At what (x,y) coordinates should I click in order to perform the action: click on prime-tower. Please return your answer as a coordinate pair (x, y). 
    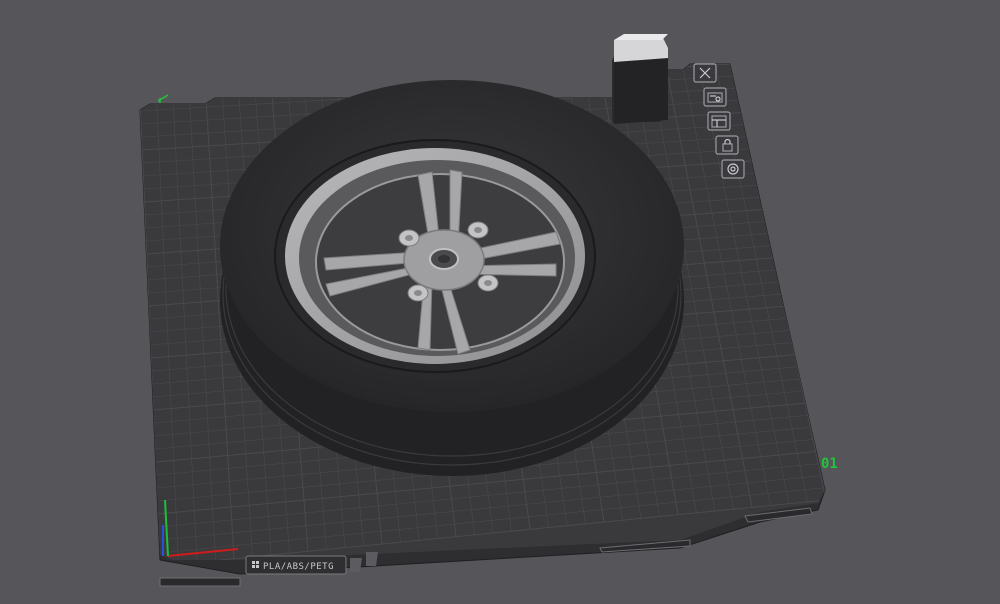
    Looking at the image, I should click on (640, 79).